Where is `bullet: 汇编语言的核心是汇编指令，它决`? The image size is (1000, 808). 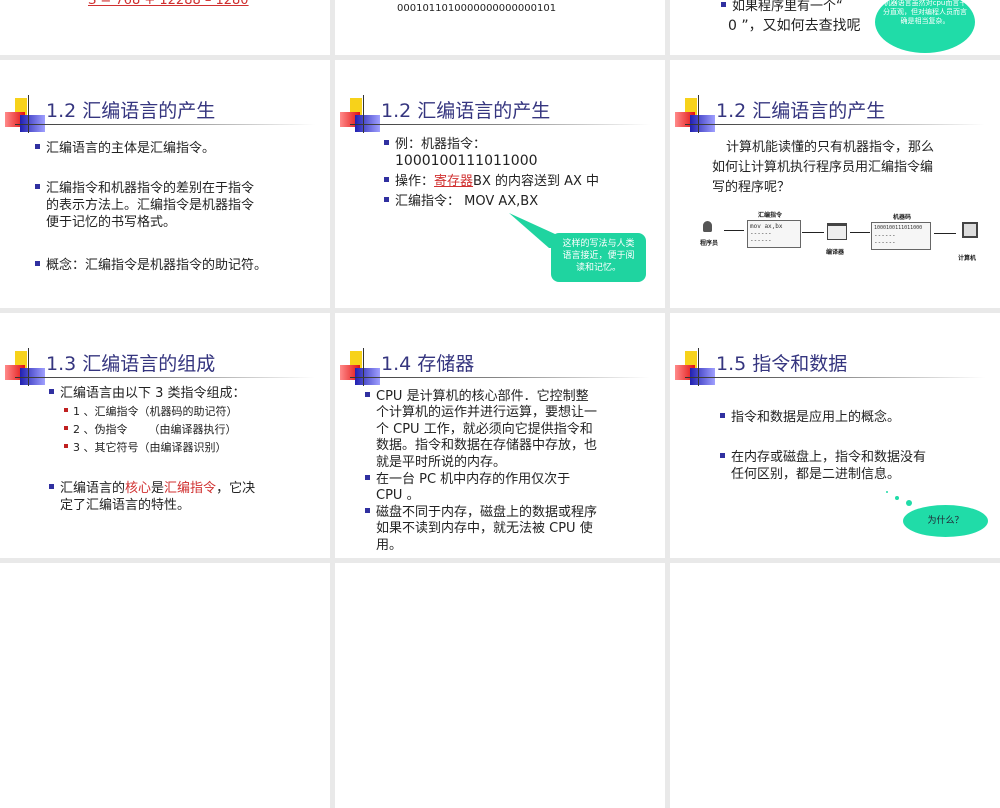
bullet: 汇编语言的核心是汇编指令，它决 is located at coordinates (157, 488).